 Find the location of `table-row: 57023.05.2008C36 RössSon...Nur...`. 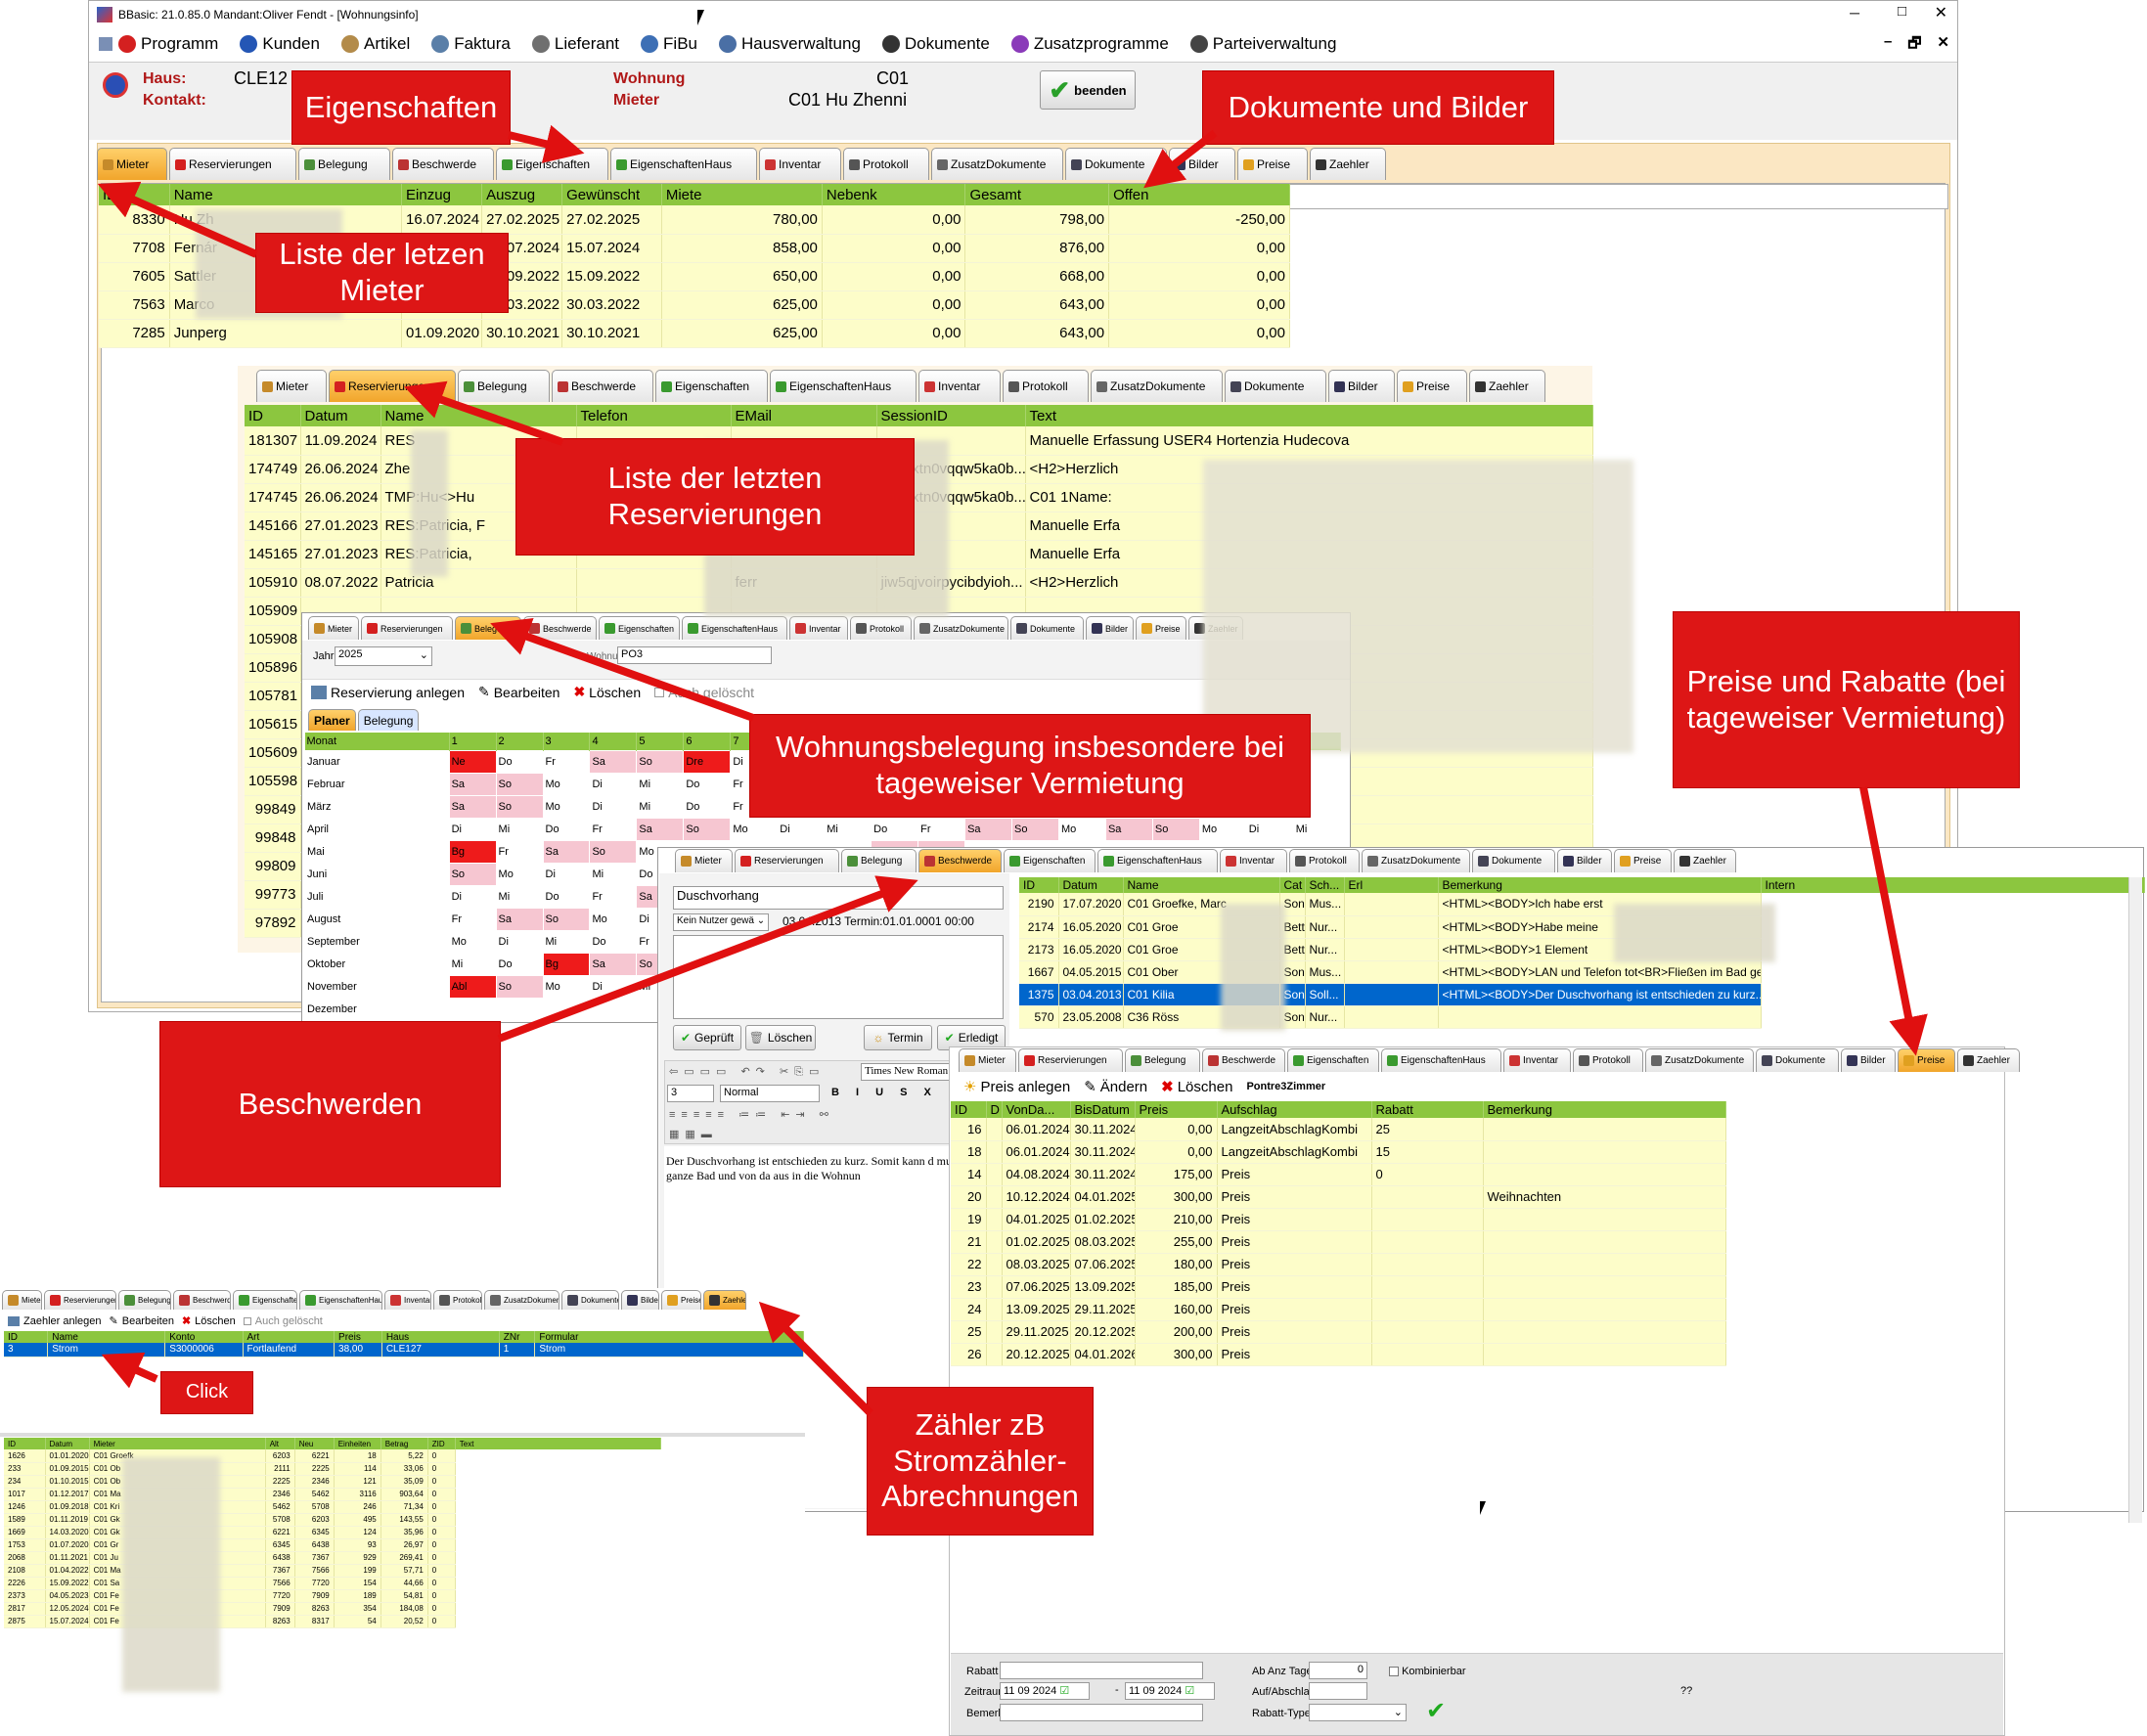

table-row: 57023.05.2008C36 RössSon...Nur... is located at coordinates (1582, 1017).